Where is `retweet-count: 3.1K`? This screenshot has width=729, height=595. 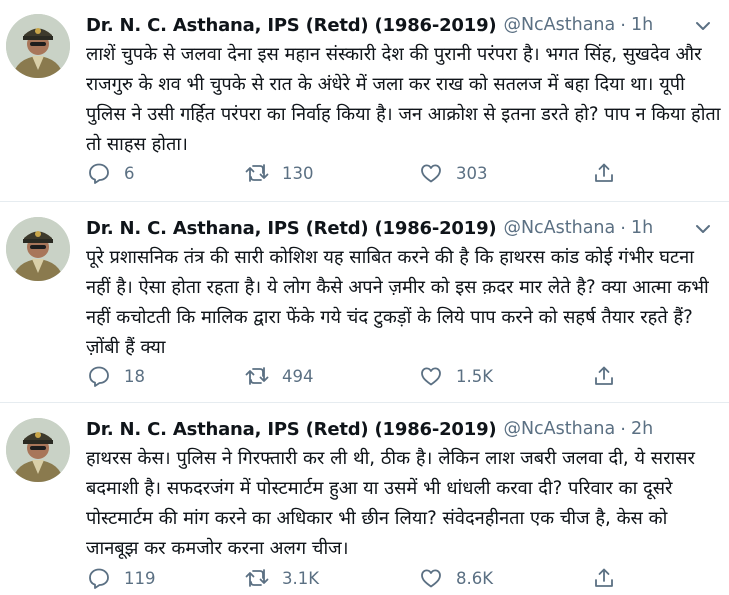 retweet-count: 3.1K is located at coordinates (301, 578).